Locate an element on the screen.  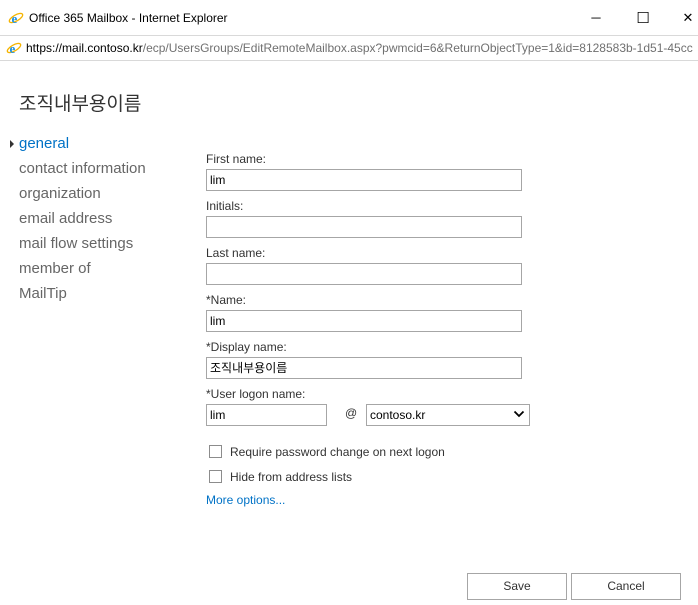
save-button: Save is located at coordinates (517, 586).